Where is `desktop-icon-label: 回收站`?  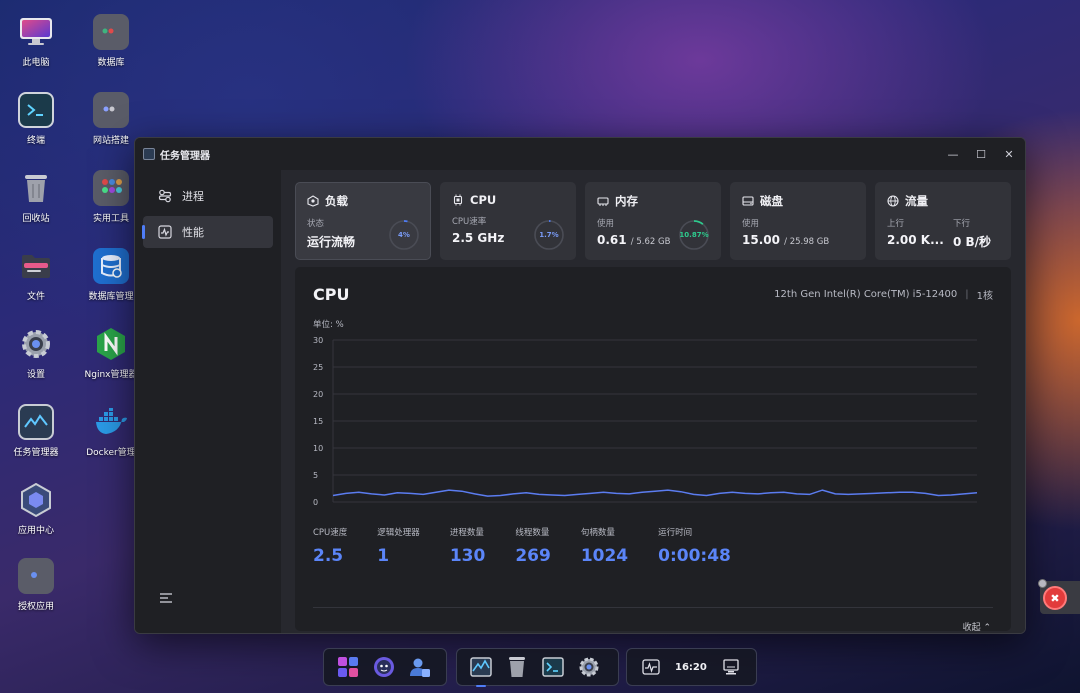 desktop-icon-label: 回收站 is located at coordinates (36, 219).